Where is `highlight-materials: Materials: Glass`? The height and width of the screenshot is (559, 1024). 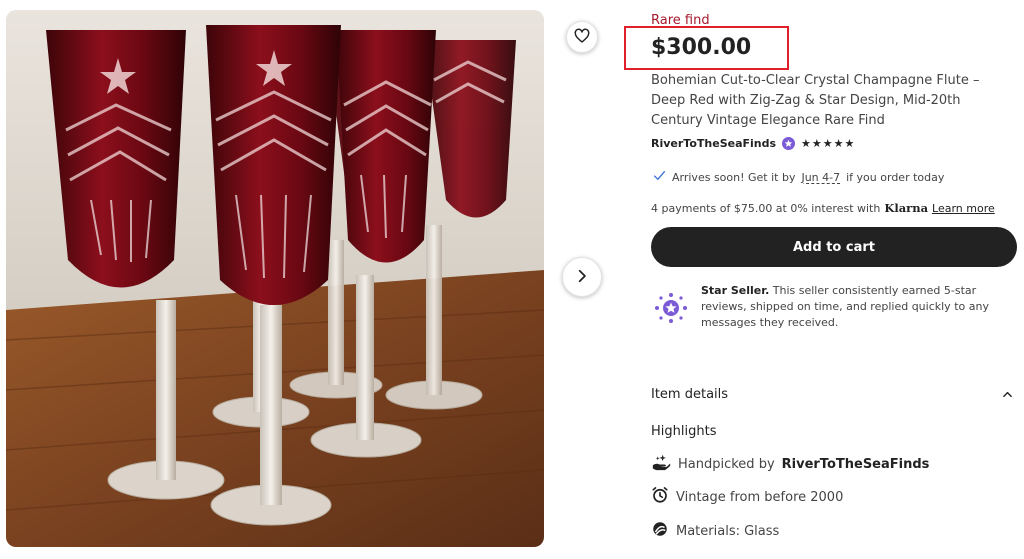 highlight-materials: Materials: Glass is located at coordinates (715, 531).